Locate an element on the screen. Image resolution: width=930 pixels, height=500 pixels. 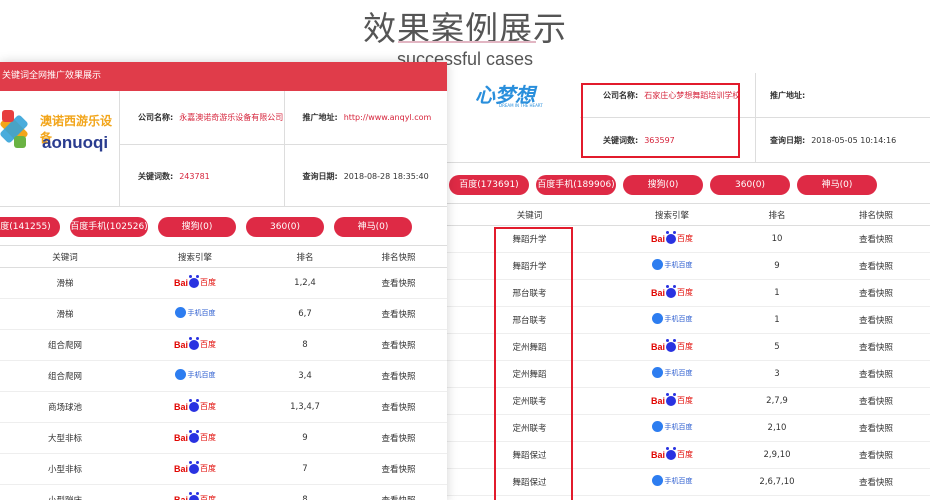
promo-url-value: http://www.anqyl.com is located at coordinates (388, 117).